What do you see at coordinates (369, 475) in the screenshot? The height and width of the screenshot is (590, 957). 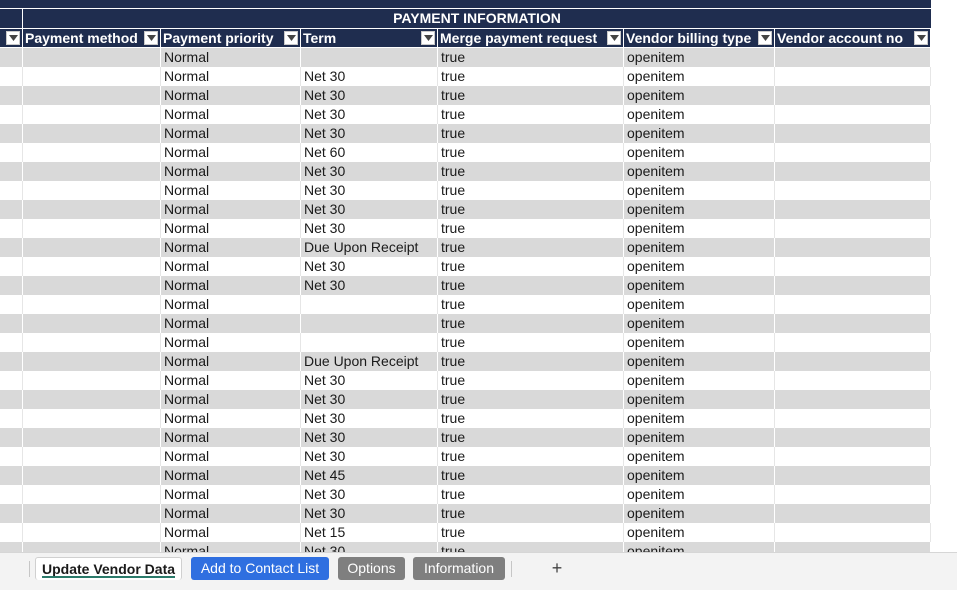 I see `term-cell: Net 45` at bounding box center [369, 475].